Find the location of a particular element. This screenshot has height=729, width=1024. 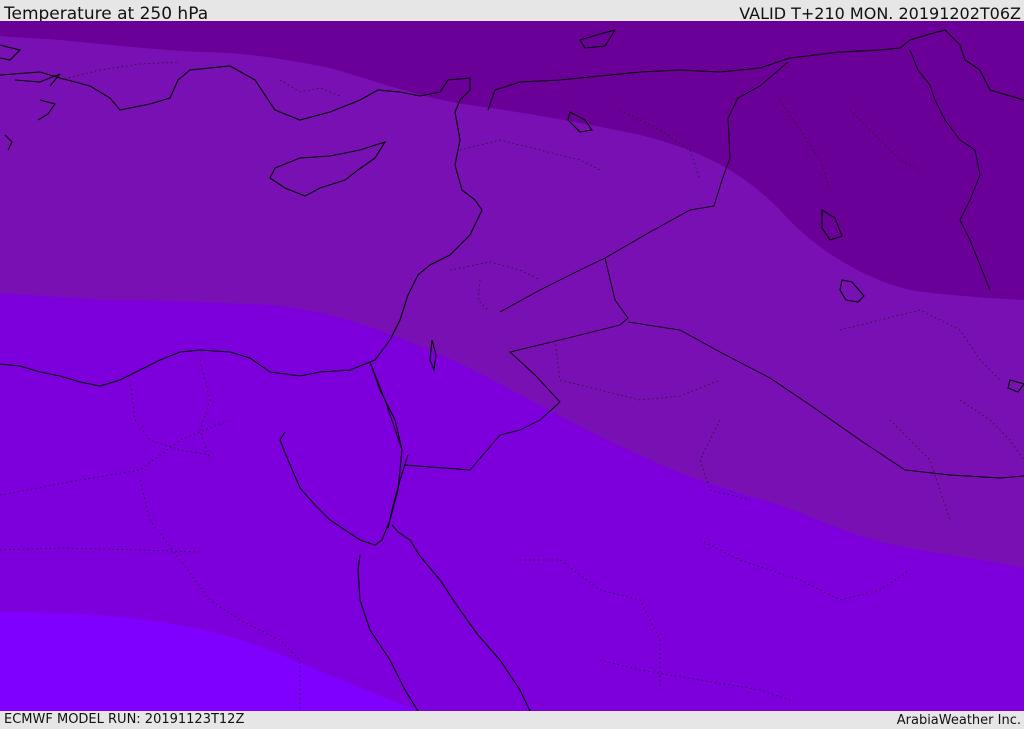

credit-label: ArabiaWeather Inc. is located at coordinates (958, 720).